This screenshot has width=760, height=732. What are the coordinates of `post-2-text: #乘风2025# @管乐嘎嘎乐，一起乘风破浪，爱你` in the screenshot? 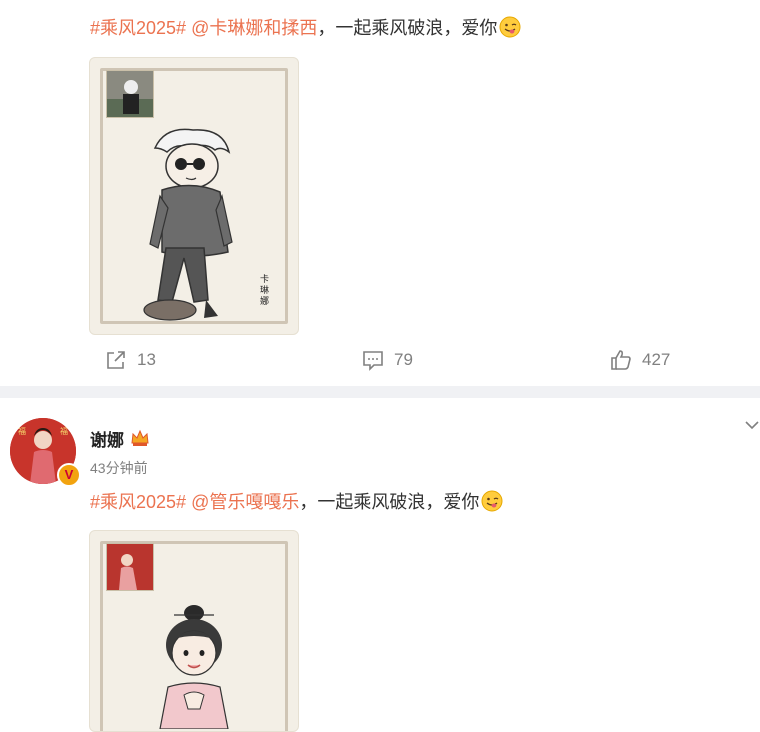 It's located at (296, 502).